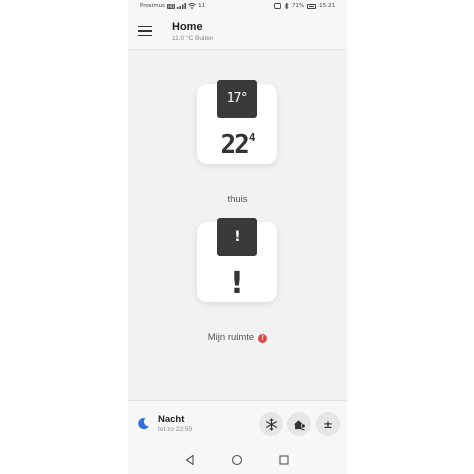  I want to click on plus-minus-icon: ±, so click(328, 424).